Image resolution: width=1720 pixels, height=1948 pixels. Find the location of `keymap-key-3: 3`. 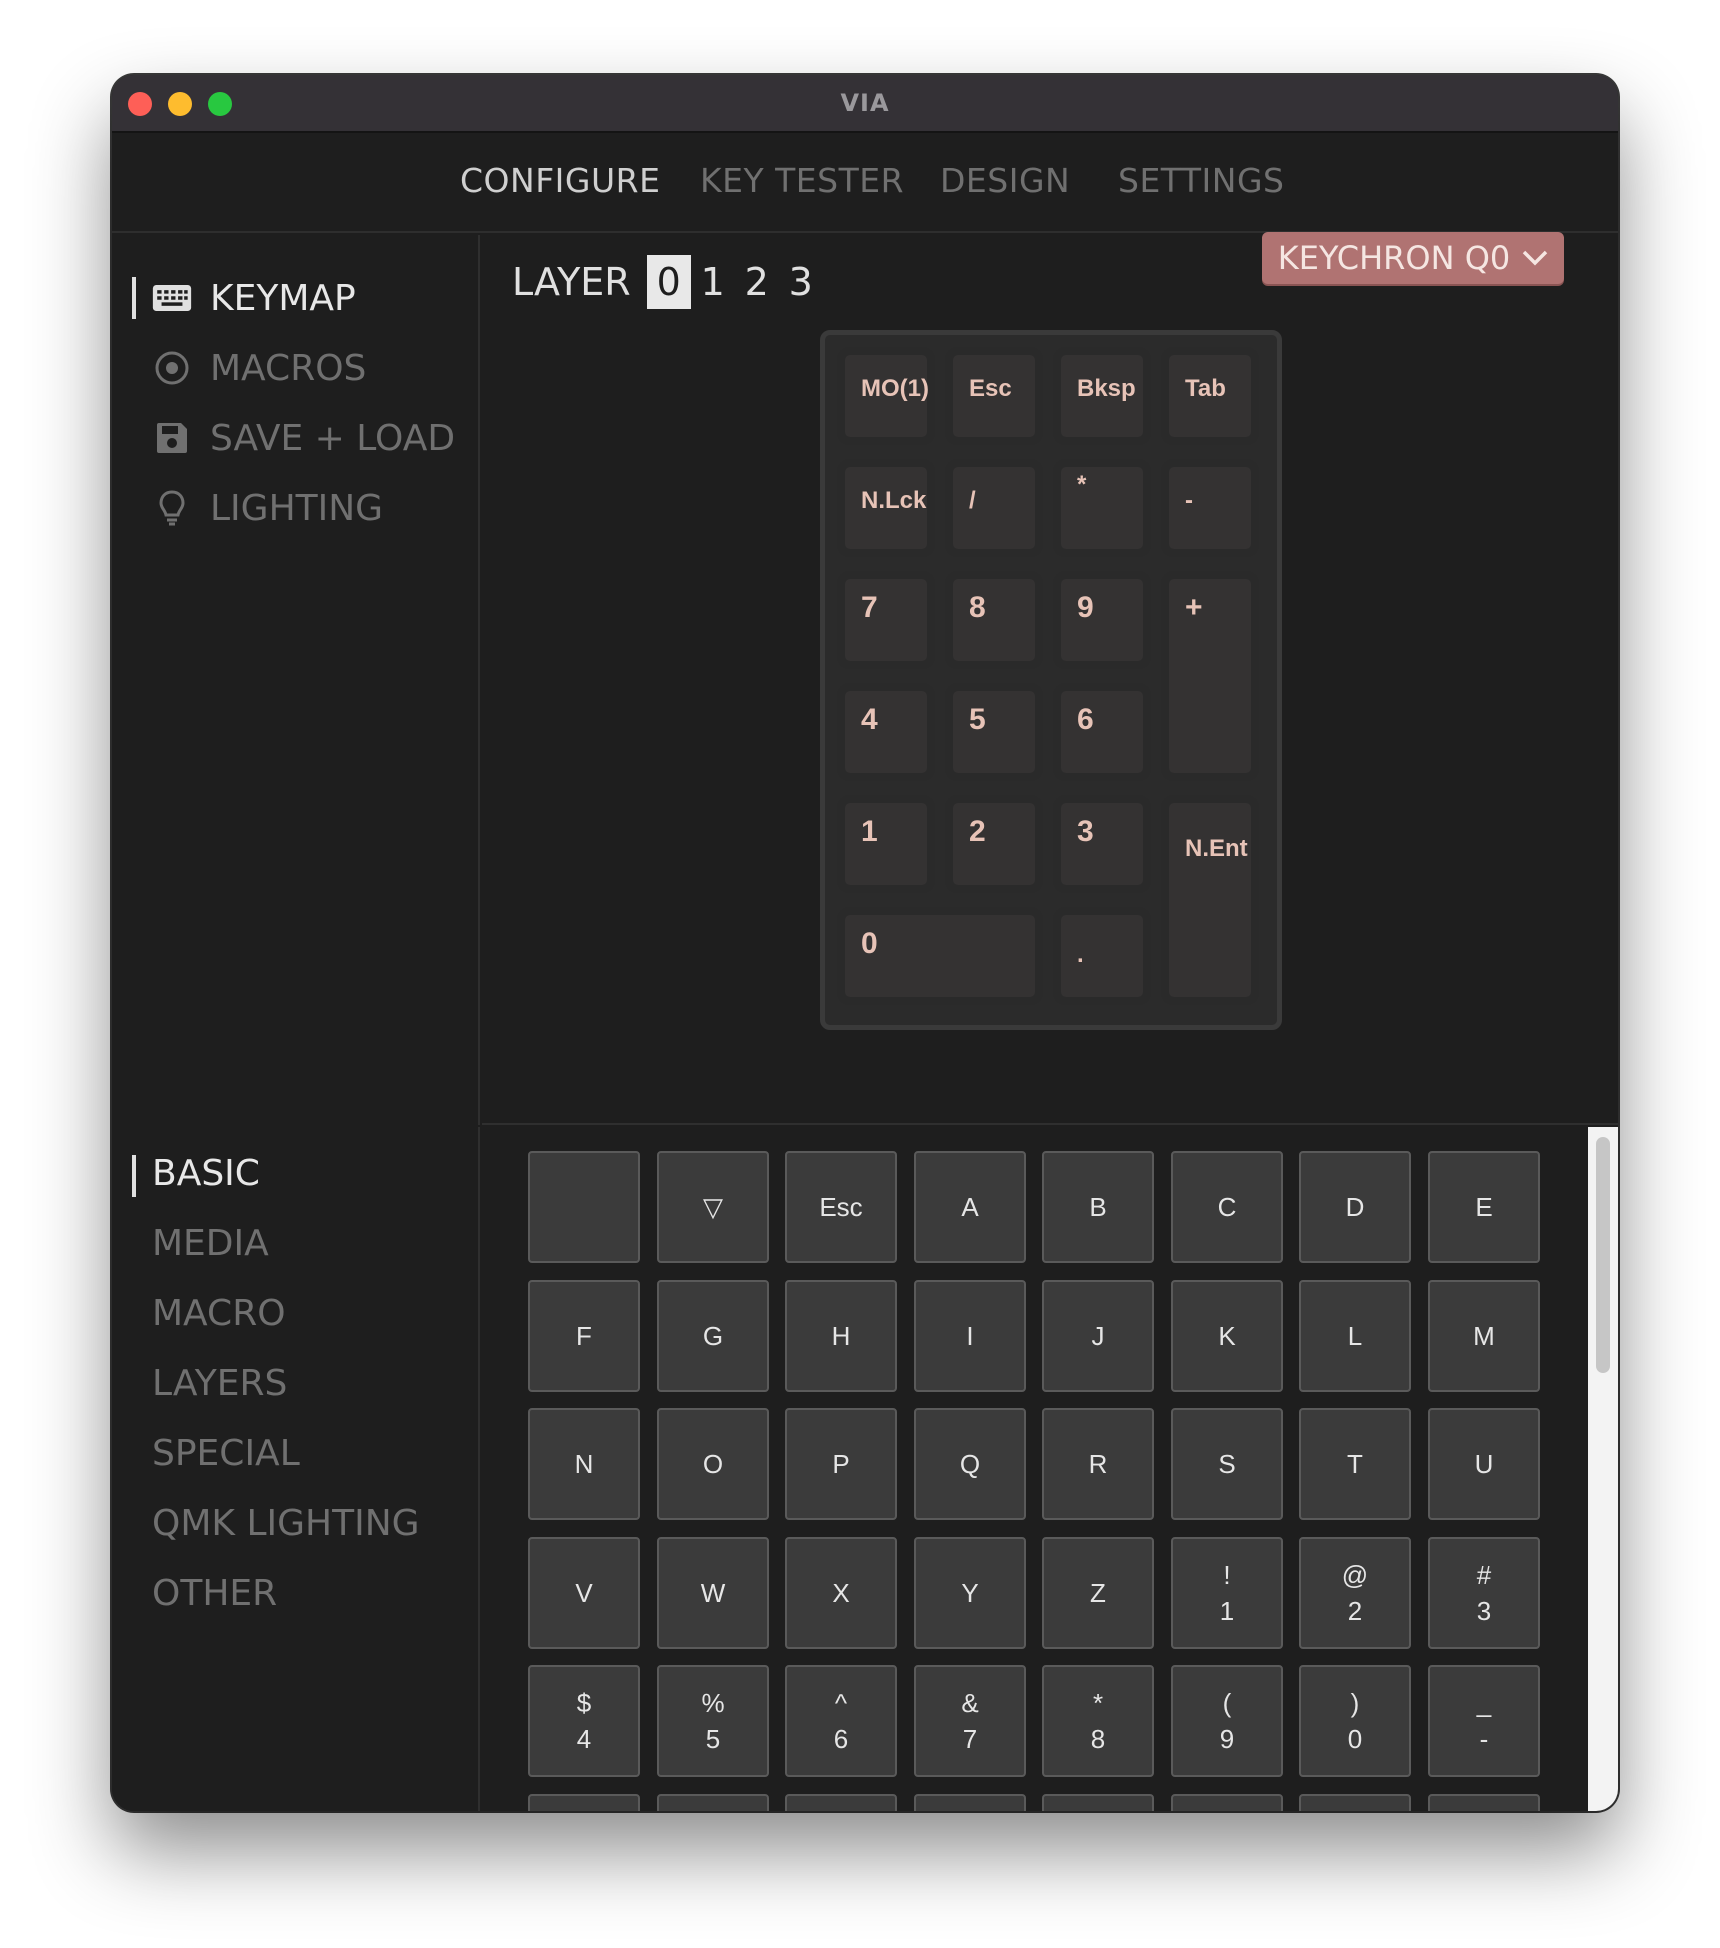

keymap-key-3: 3 is located at coordinates (1102, 844).